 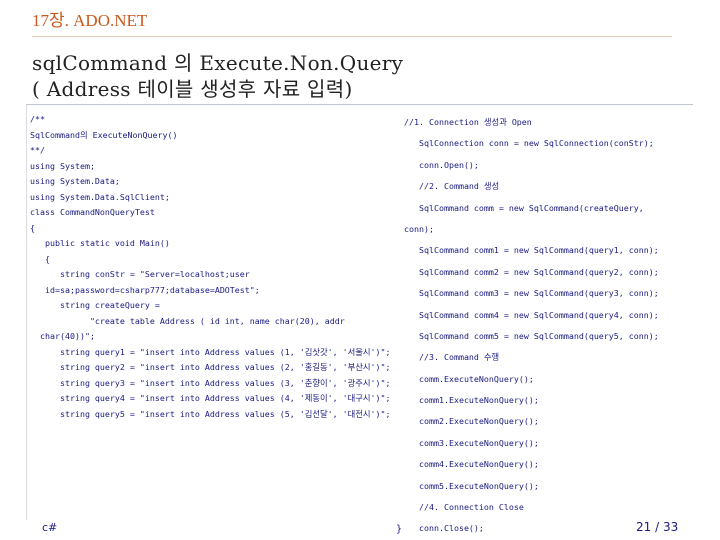 I want to click on footer-language: c#, so click(x=50, y=527).